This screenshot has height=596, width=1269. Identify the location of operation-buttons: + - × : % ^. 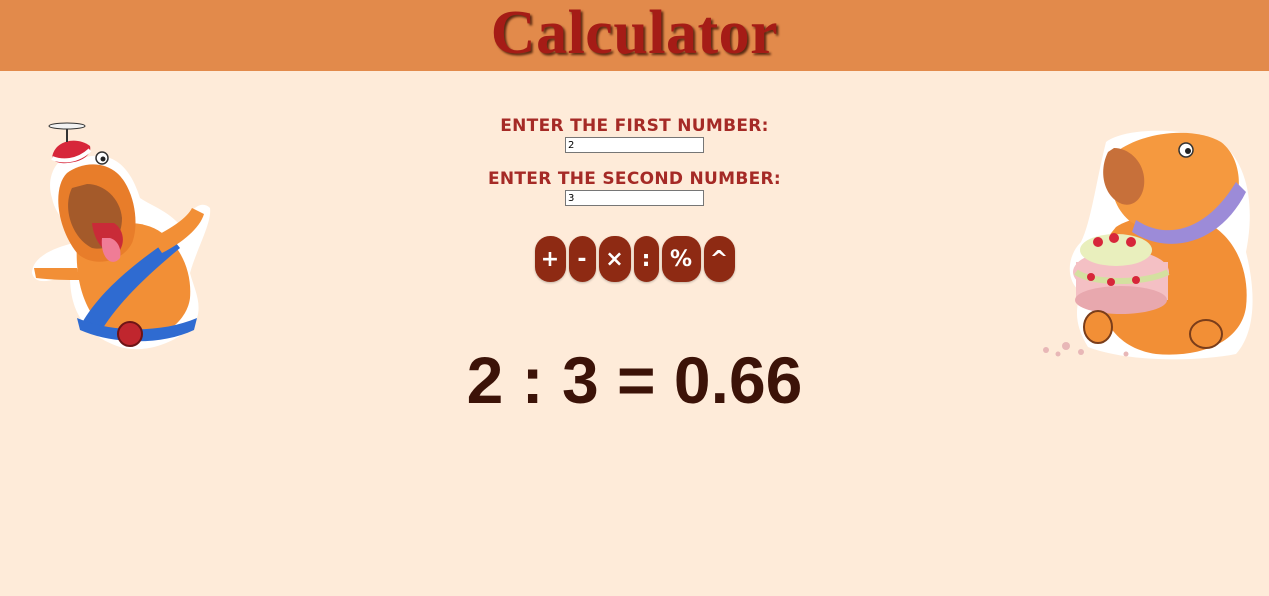
(634, 259).